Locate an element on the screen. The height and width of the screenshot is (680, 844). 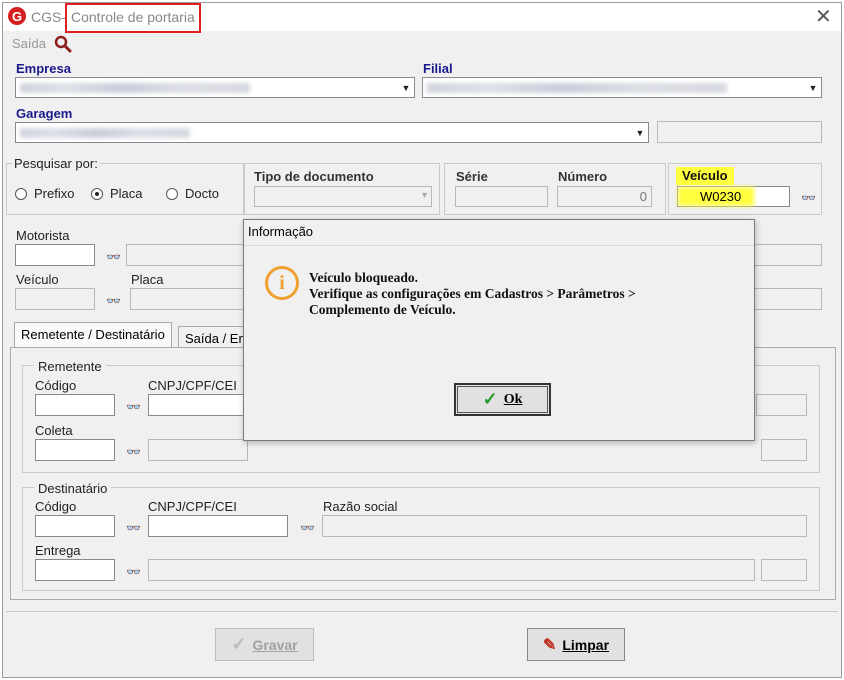
radio-prefixo-label: Prefixo is located at coordinates (54, 193).